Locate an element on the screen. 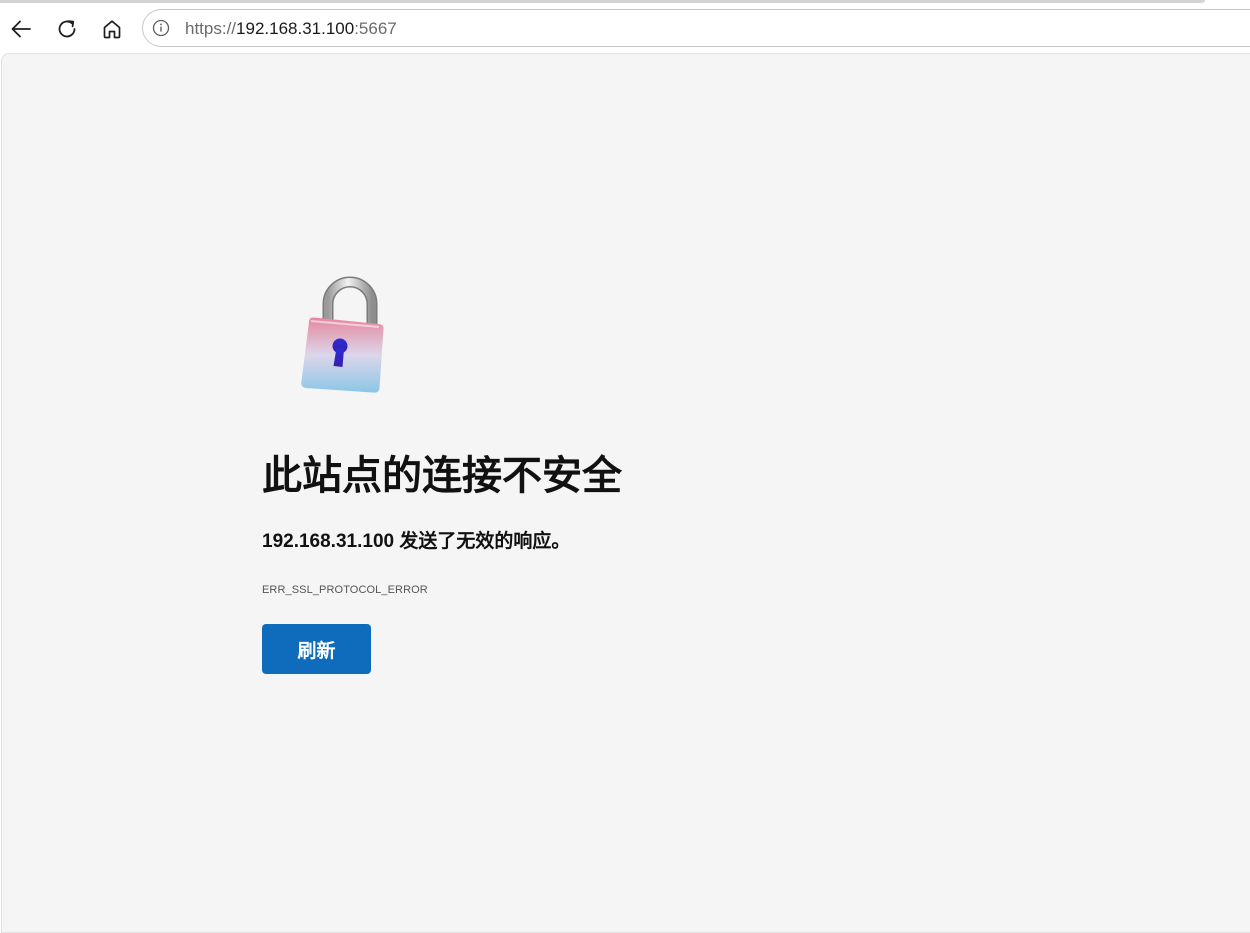  reload-button is located at coordinates (67, 29).